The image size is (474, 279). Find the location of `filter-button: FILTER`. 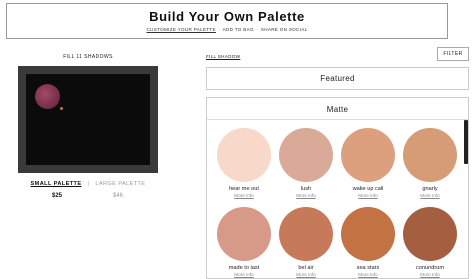

filter-button: FILTER is located at coordinates (453, 54).